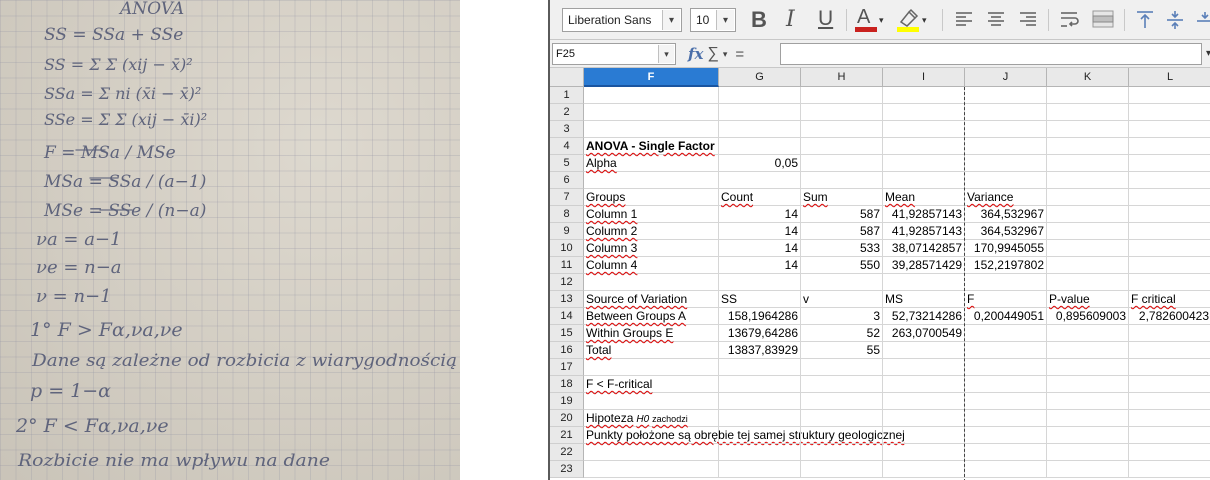 The width and height of the screenshot is (1210, 480). I want to click on cell-k1, so click(1088, 95).